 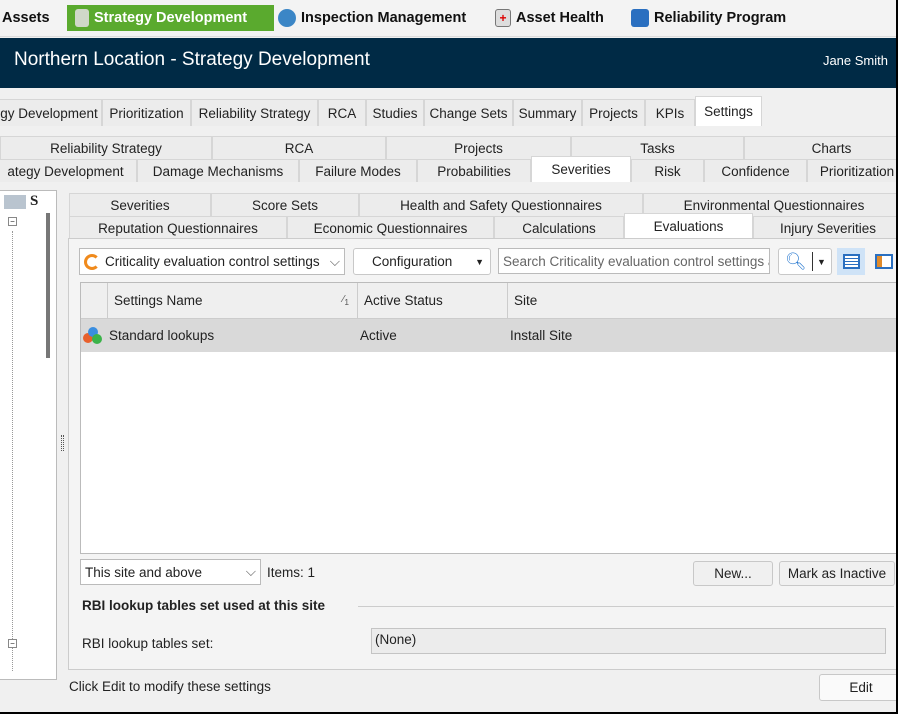 I want to click on edit-button: Edit, so click(x=857, y=687).